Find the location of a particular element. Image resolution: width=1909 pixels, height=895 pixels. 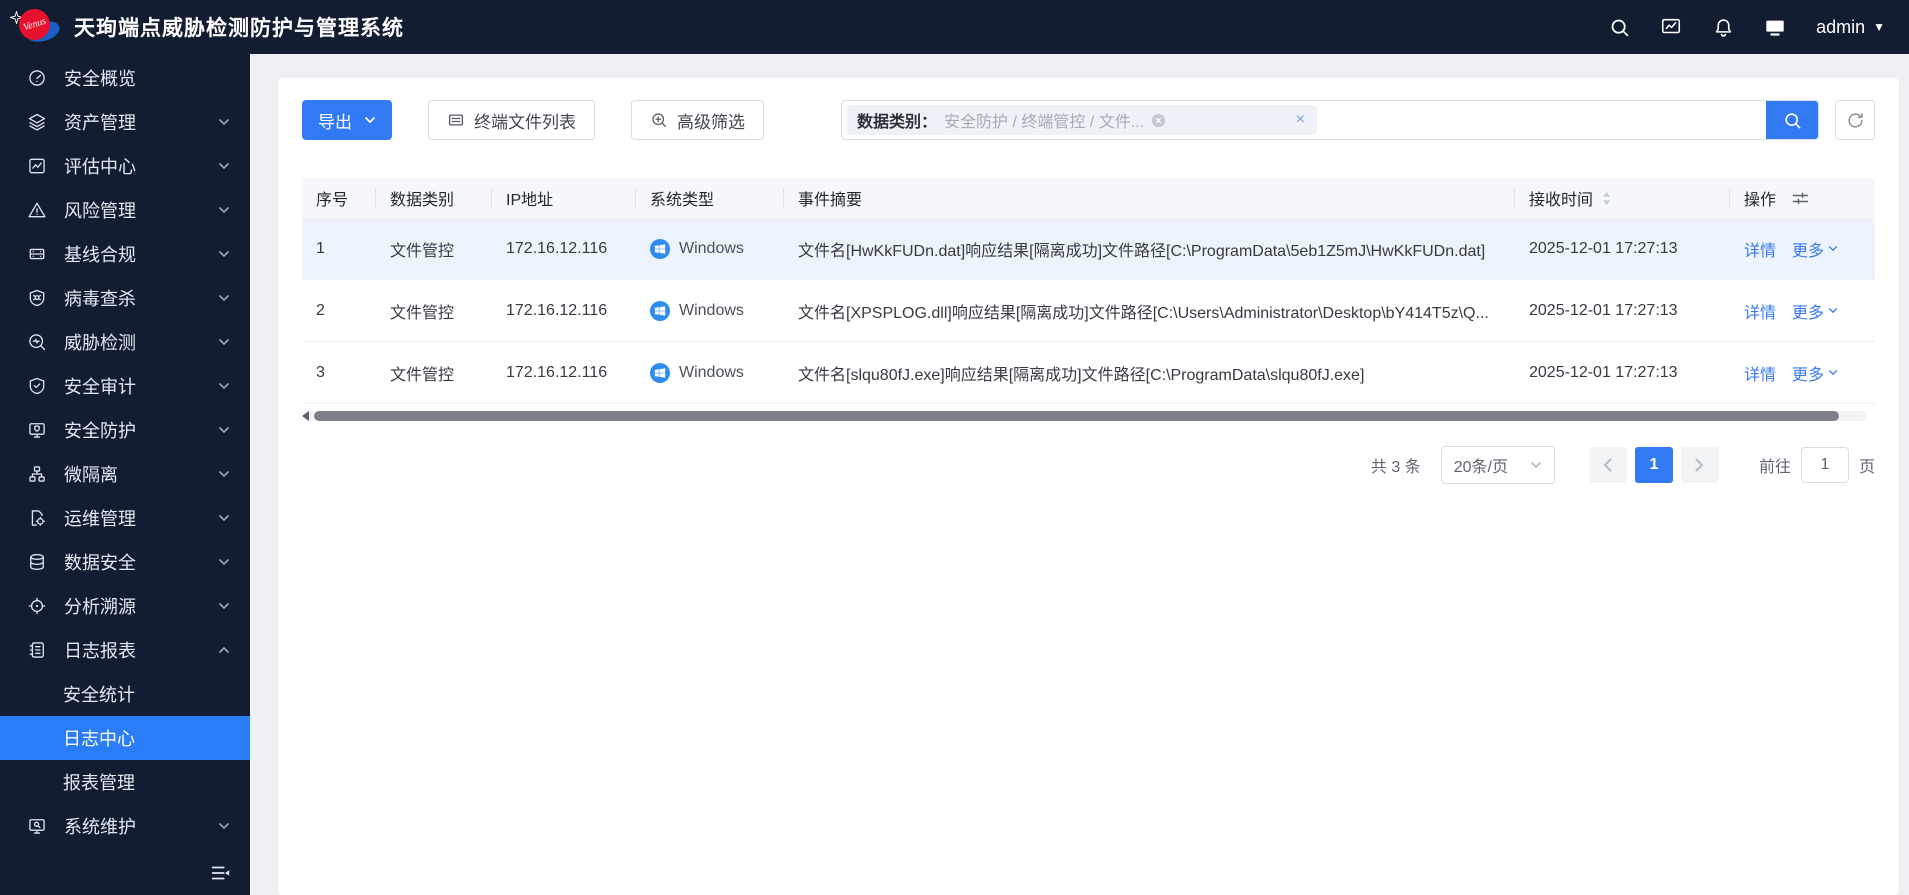

filter-tag-label: 数据类别： is located at coordinates (897, 122).